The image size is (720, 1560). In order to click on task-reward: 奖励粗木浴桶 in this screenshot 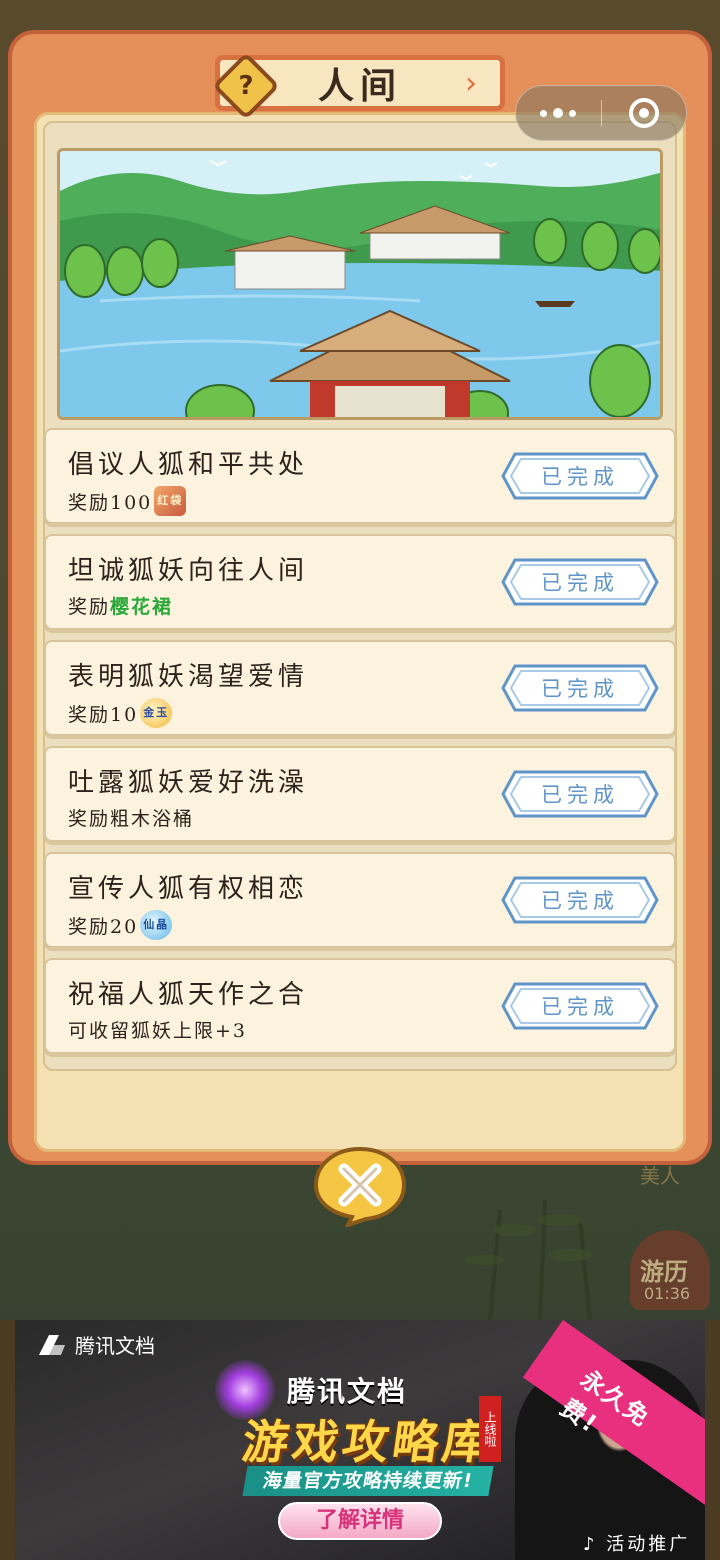, I will do `click(131, 817)`.